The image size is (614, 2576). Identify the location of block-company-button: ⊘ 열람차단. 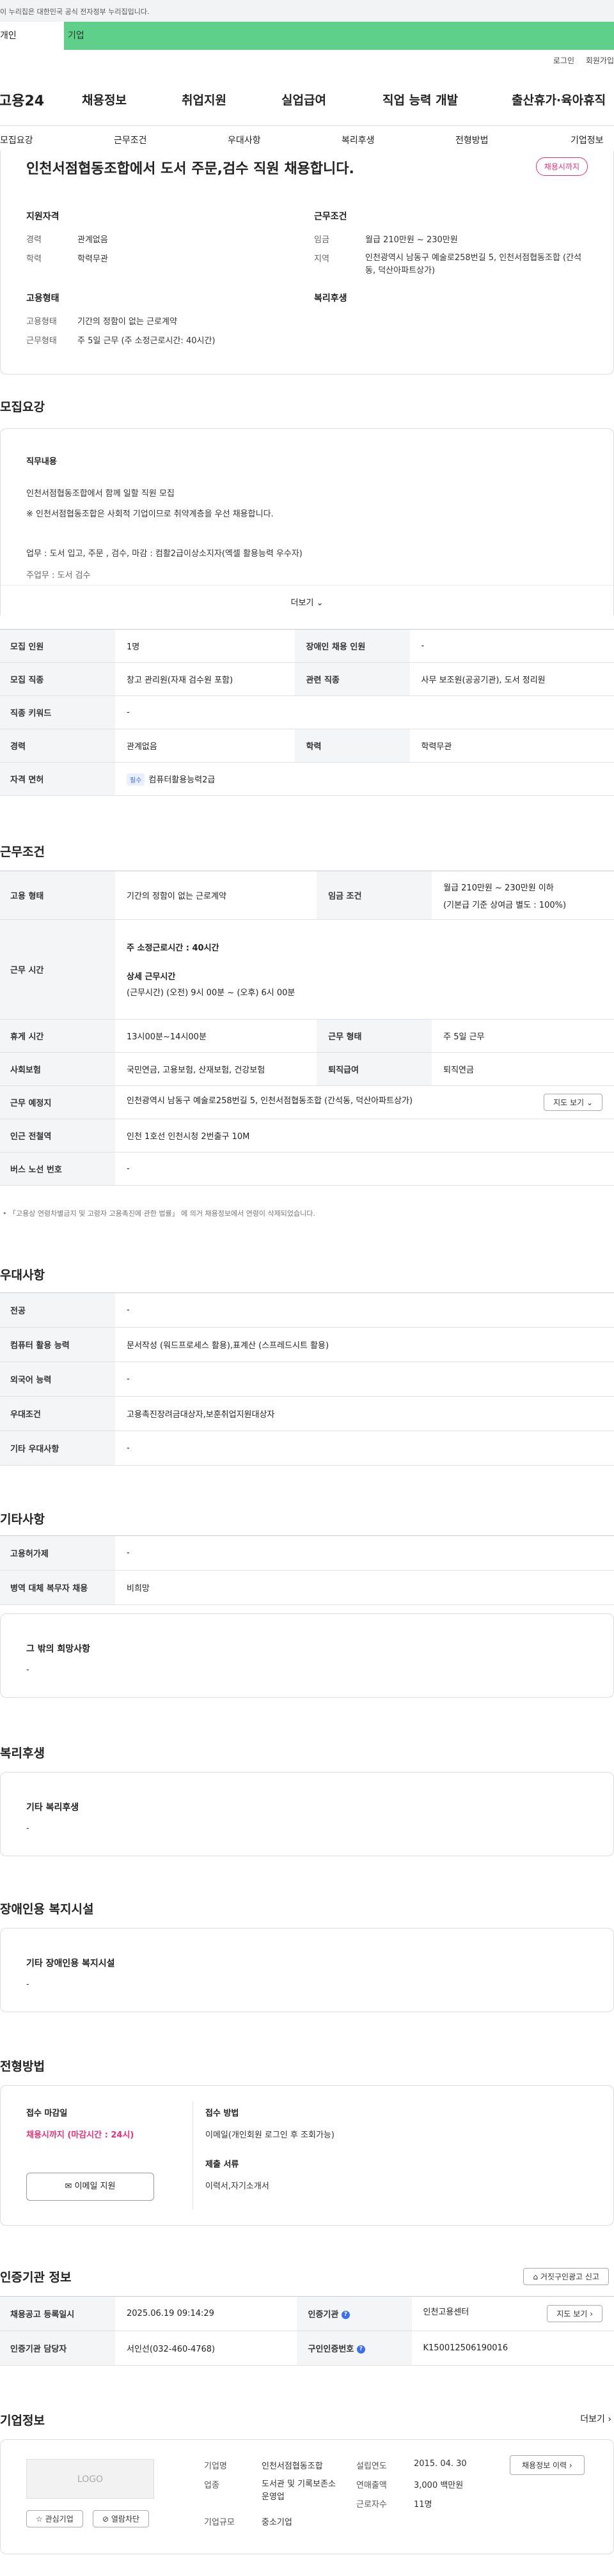
(121, 2518).